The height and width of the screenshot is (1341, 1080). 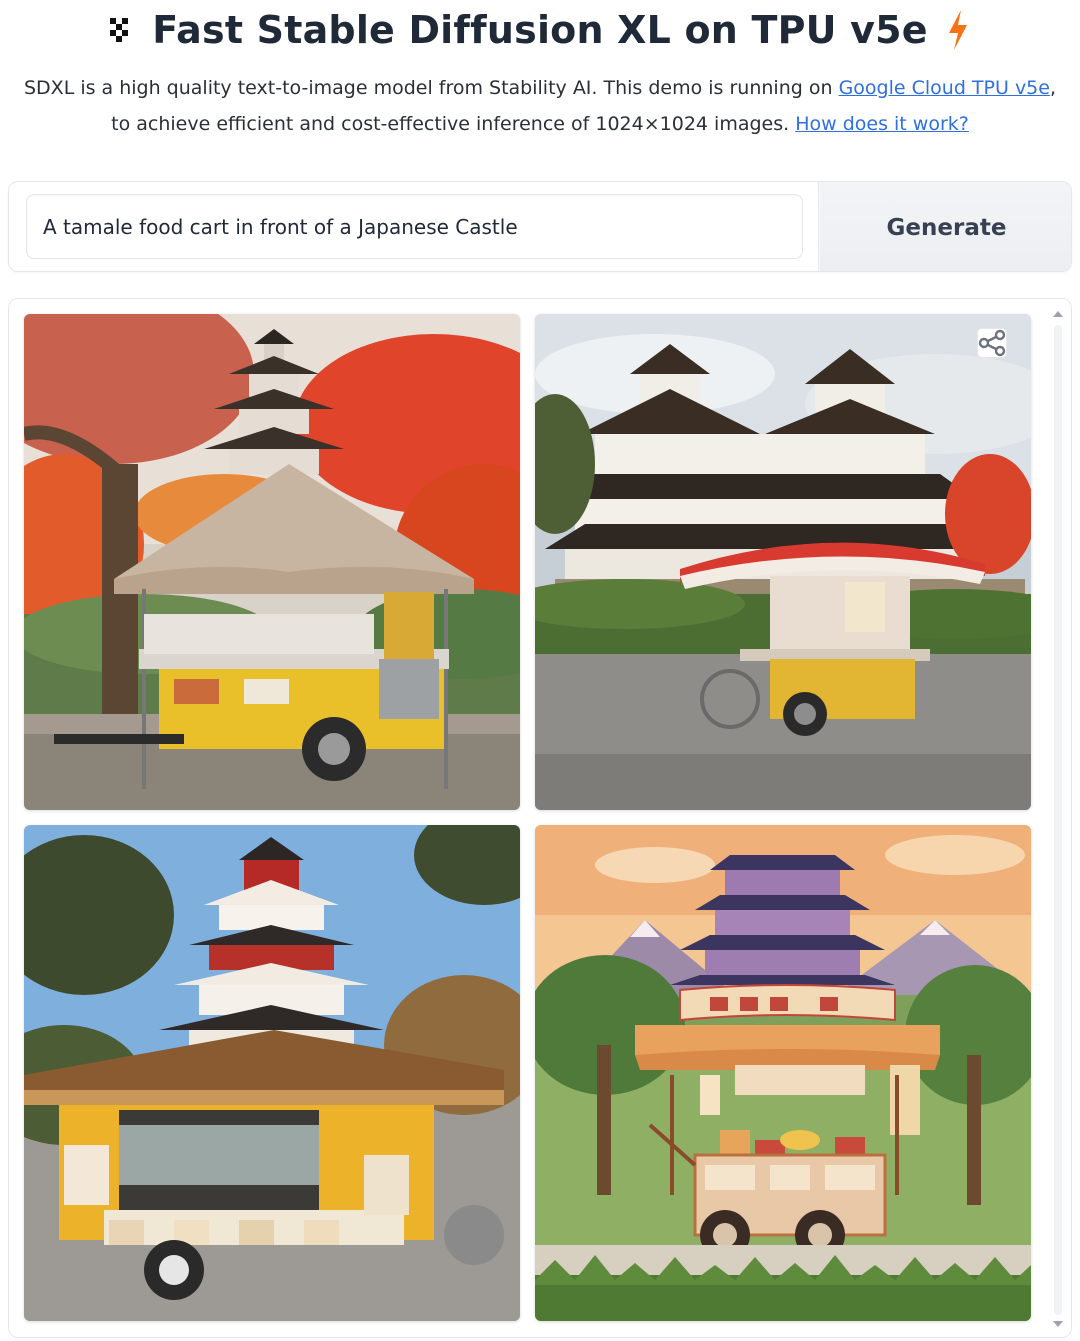 I want to click on google-cloud-tpu-link: Google Cloud TPU v5e, so click(x=944, y=88).